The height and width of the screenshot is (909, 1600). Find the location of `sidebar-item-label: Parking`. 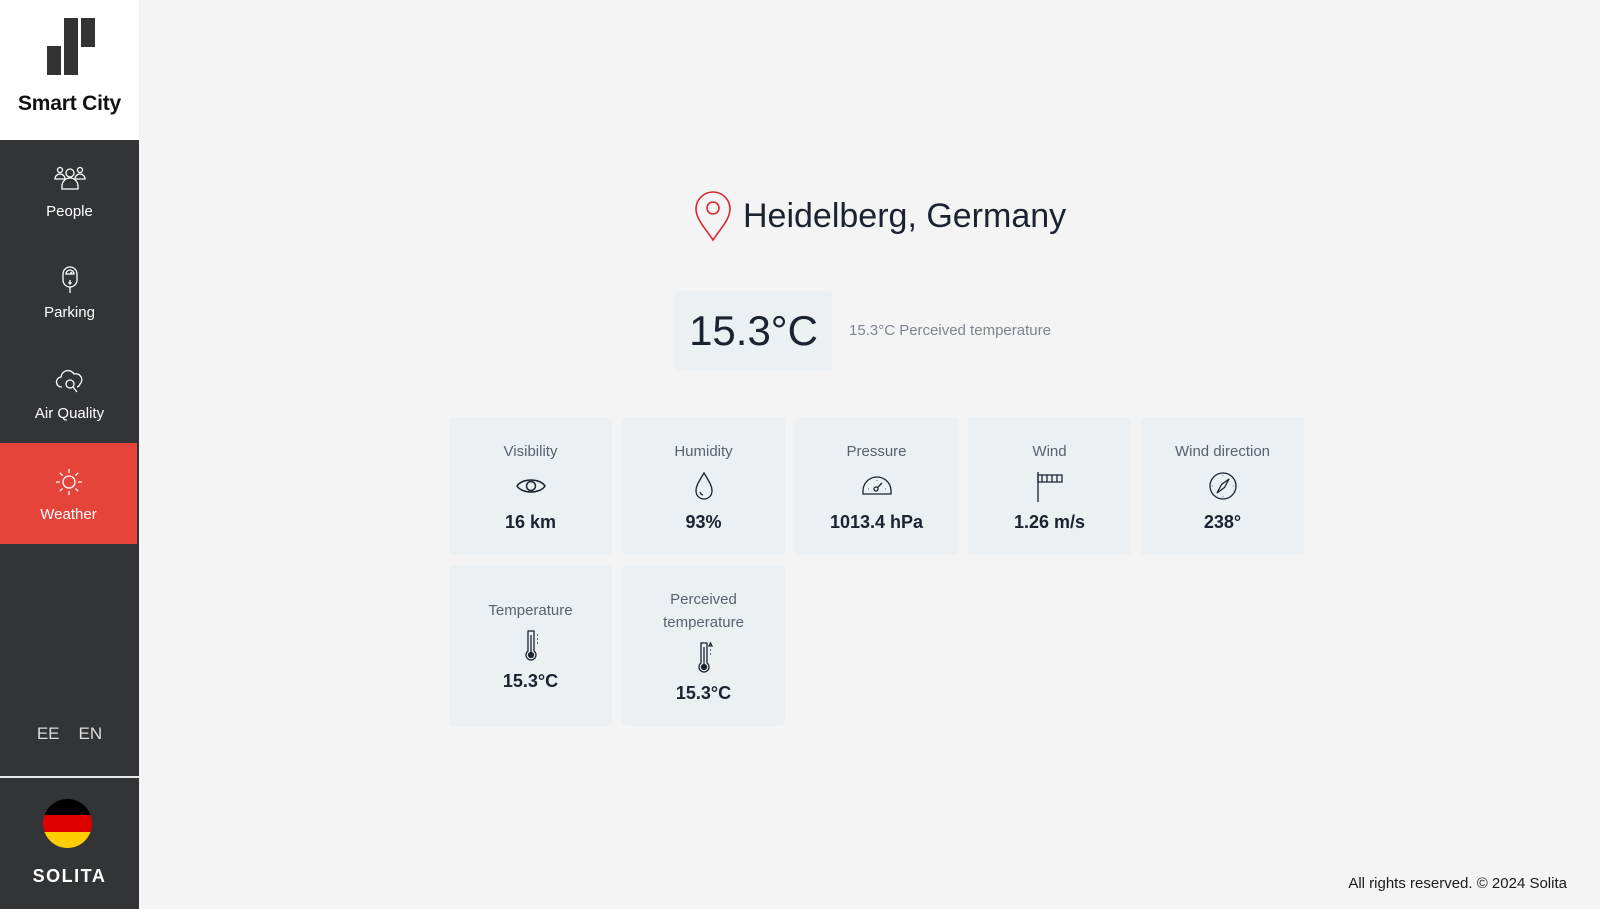

sidebar-item-label: Parking is located at coordinates (69, 312).